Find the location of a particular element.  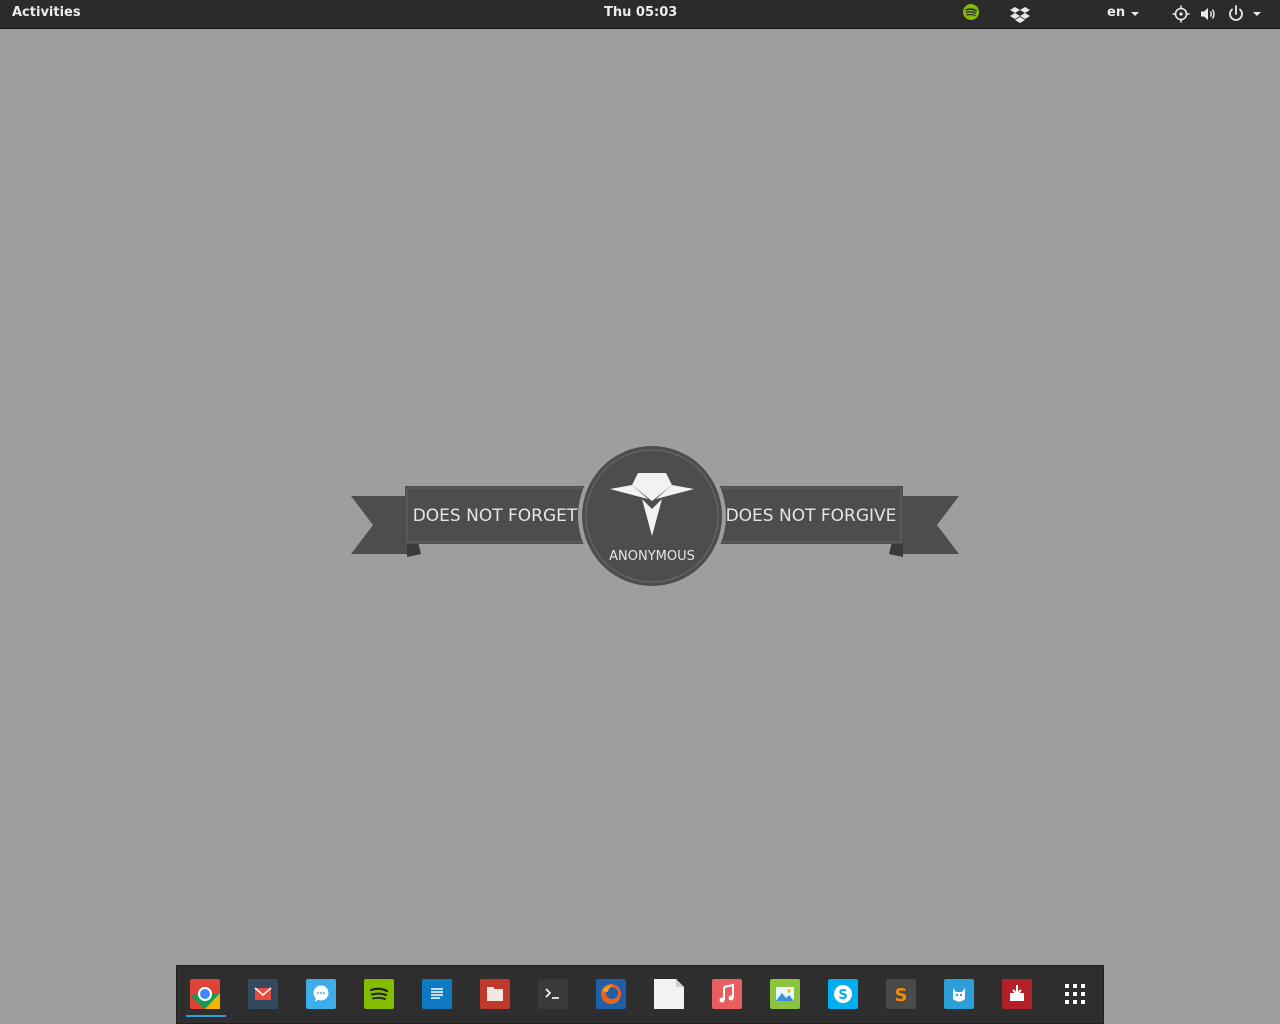

app-grid-icon is located at coordinates (1075, 994).